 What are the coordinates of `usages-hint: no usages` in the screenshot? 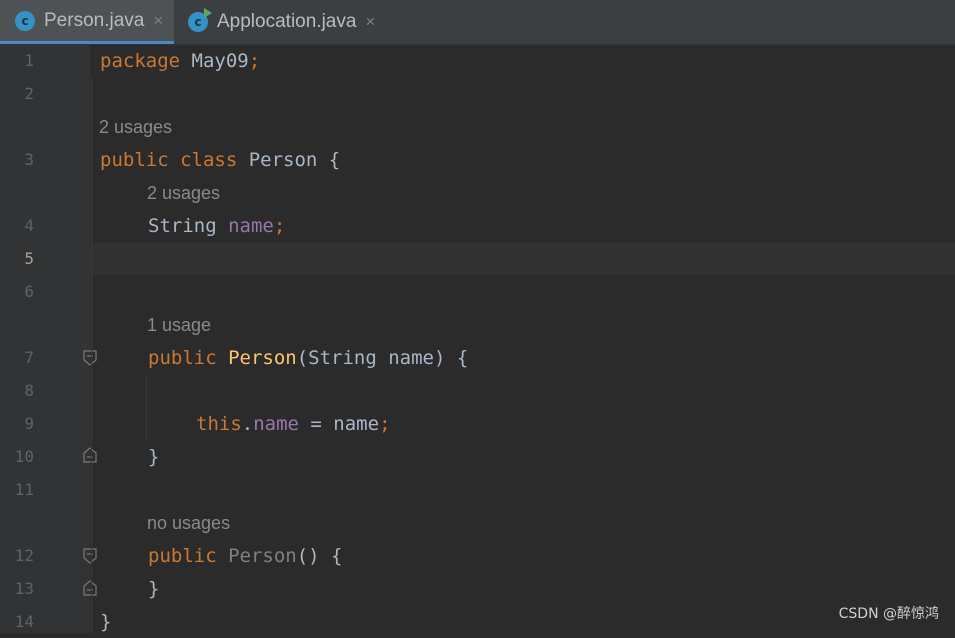 It's located at (188, 523).